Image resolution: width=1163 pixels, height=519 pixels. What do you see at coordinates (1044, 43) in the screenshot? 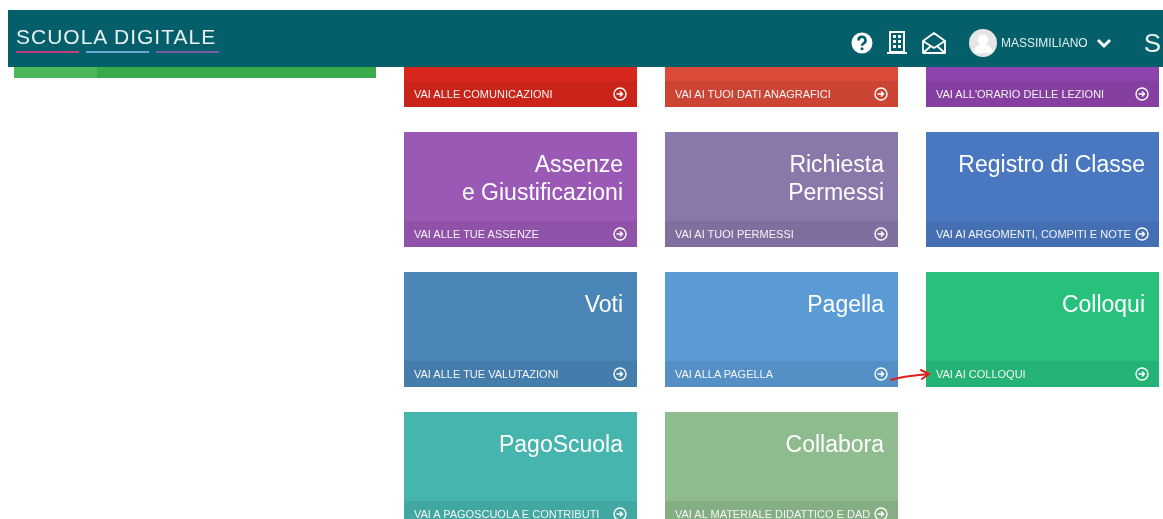
I see `user-name: MASSIMILIANO` at bounding box center [1044, 43].